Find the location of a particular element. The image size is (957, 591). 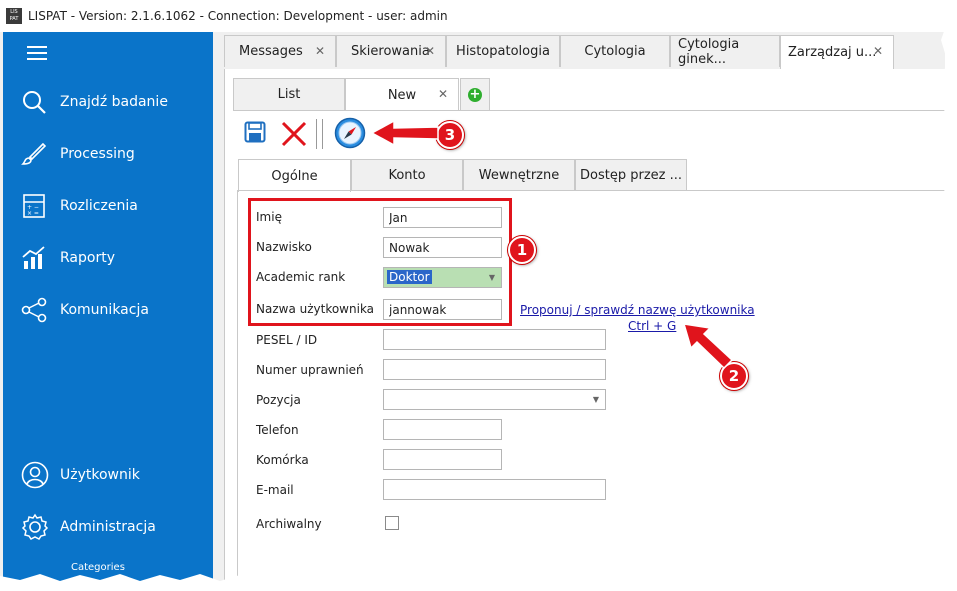

tab-list: List is located at coordinates (289, 94).